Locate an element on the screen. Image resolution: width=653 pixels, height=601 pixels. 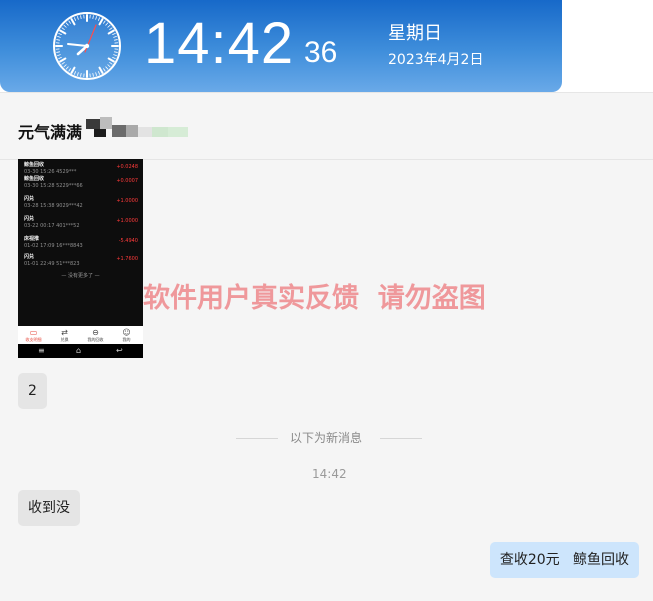
clock-banner: 14:42 36 星期日 2023年4月2日 is located at coordinates (281, 46).